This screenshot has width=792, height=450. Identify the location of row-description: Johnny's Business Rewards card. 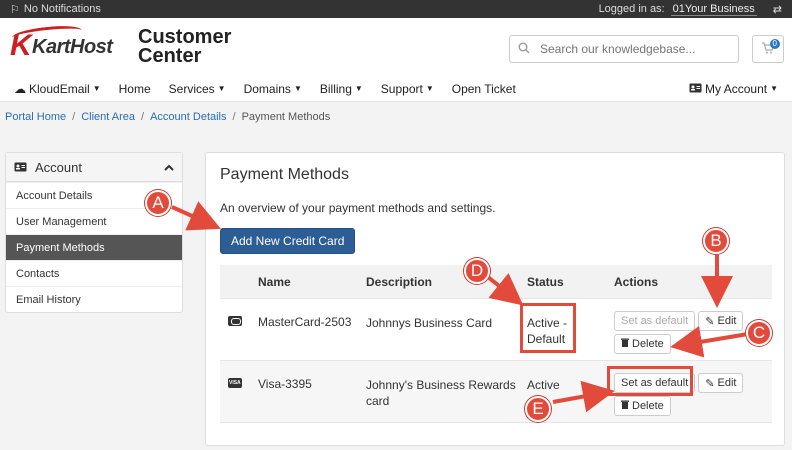
(441, 393).